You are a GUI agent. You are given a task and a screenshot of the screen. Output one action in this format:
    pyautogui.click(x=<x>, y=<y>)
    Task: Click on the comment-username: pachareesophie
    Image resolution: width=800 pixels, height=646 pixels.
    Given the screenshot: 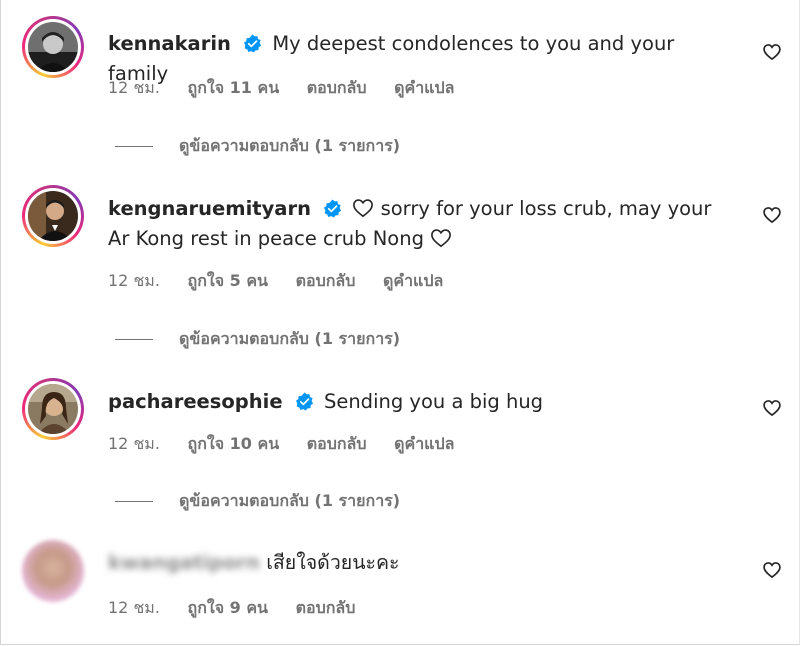 What is the action you would take?
    pyautogui.click(x=195, y=401)
    